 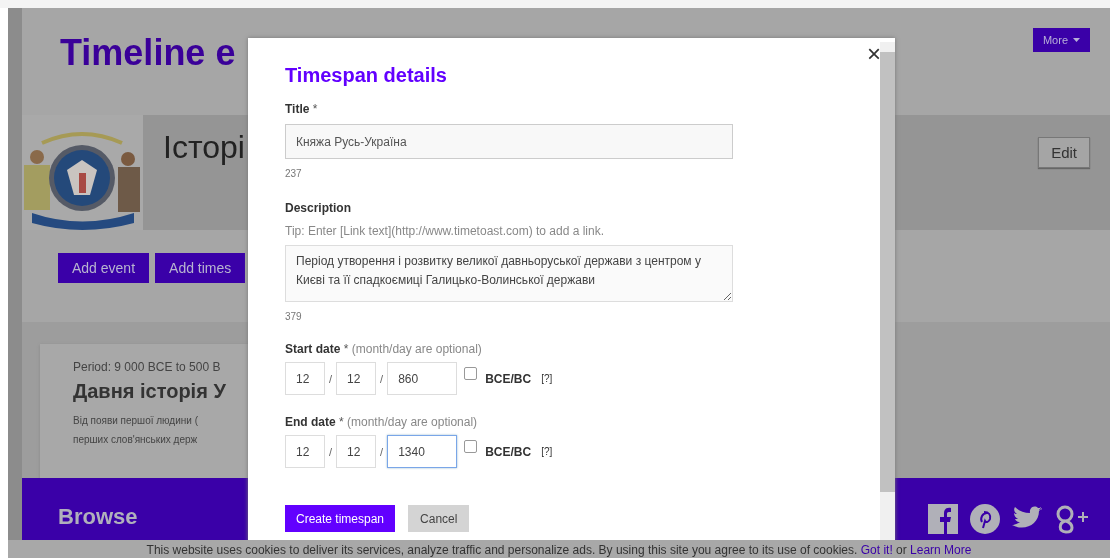 I want to click on field-label: Title, so click(x=297, y=109).